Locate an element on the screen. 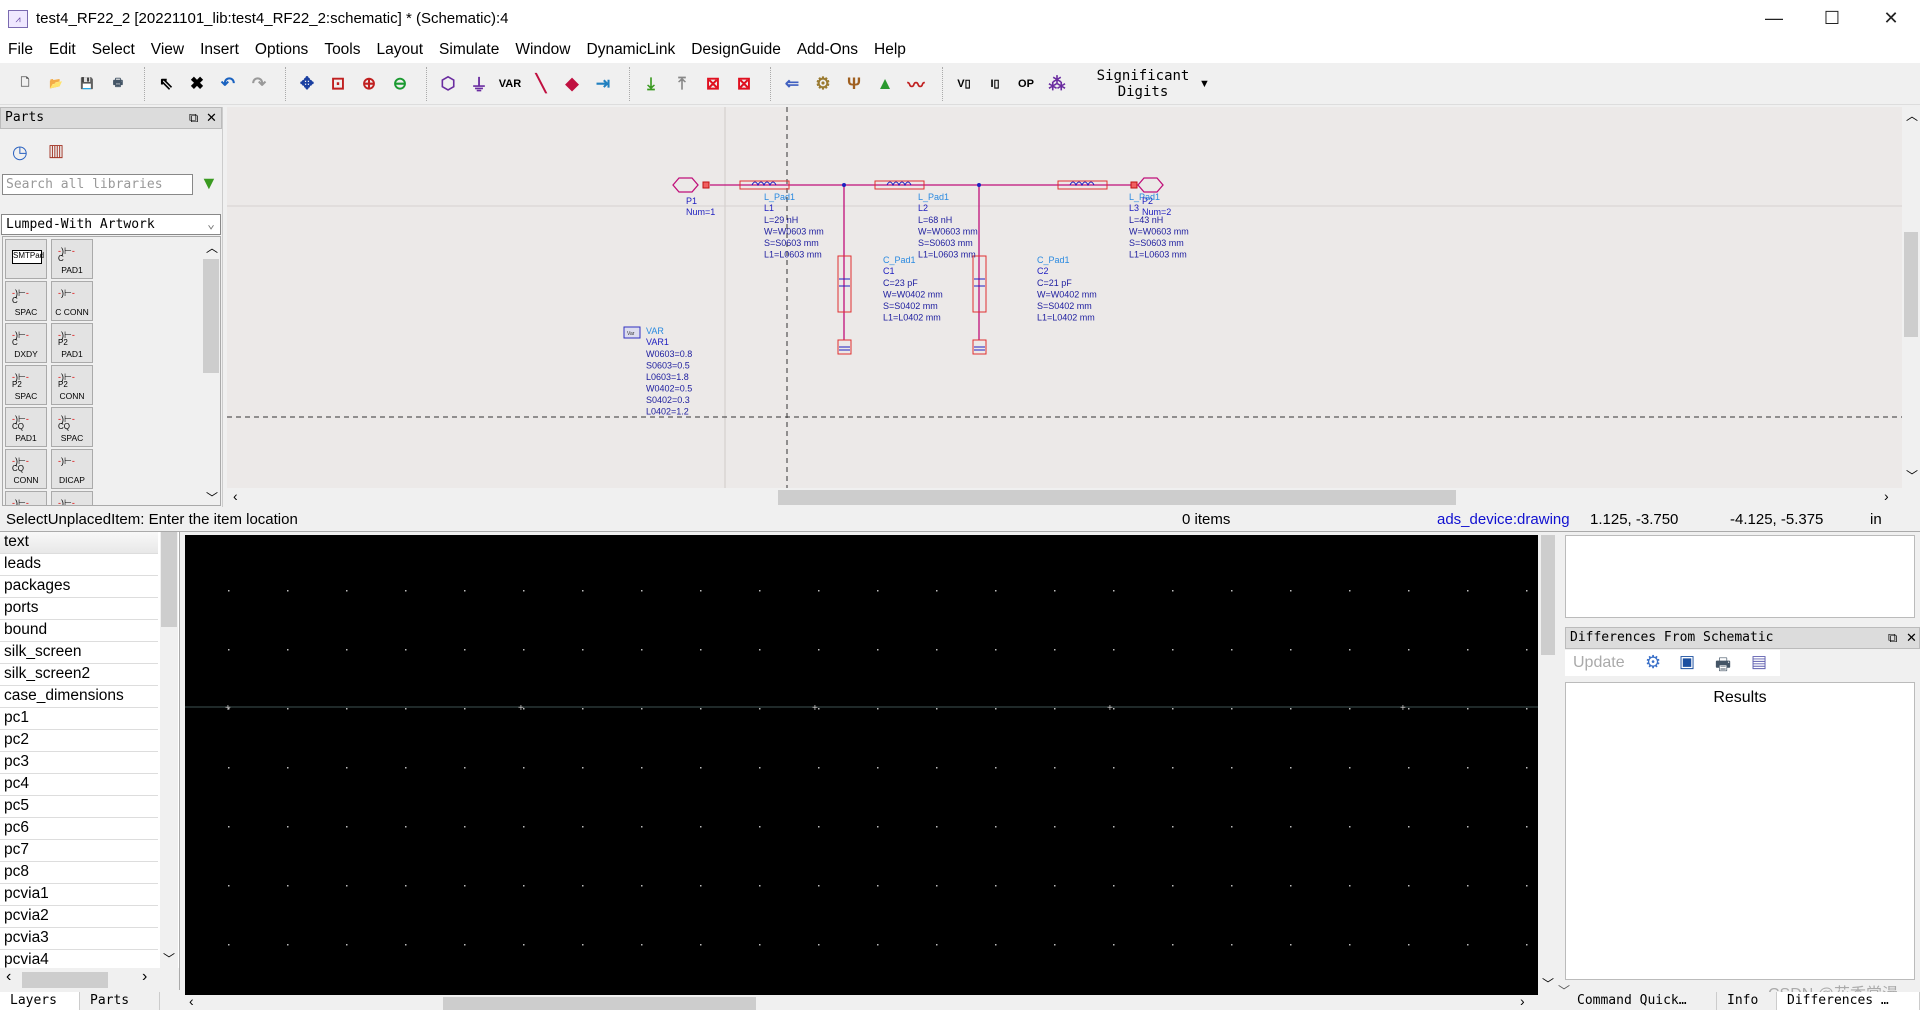 This screenshot has width=1920, height=1010. var-icon: VAR is located at coordinates (510, 84).